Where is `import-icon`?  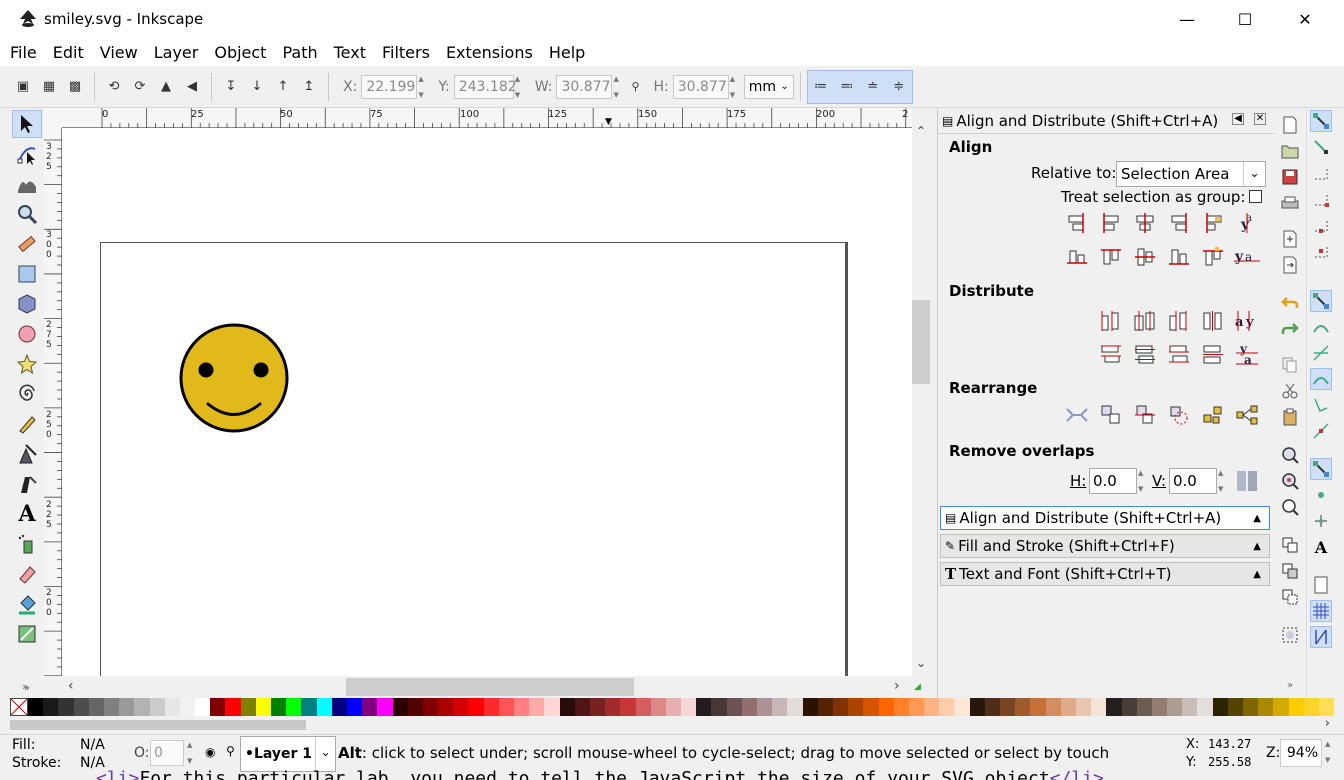
import-icon is located at coordinates (1290, 239).